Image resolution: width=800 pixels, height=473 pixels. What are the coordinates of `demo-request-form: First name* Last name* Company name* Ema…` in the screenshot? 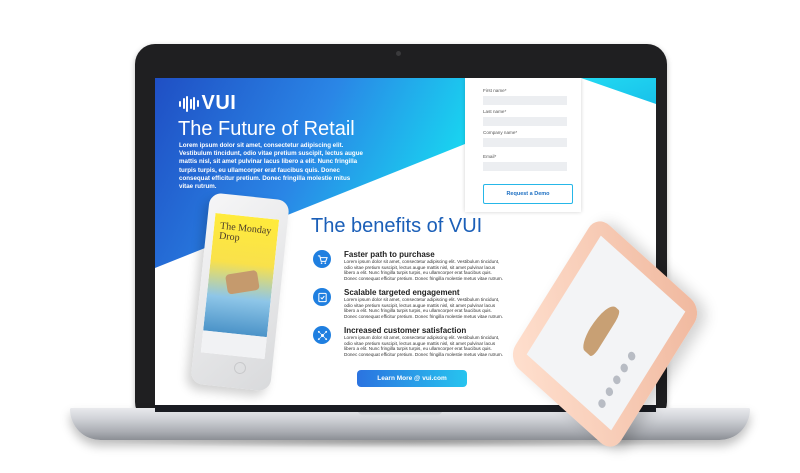 It's located at (523, 145).